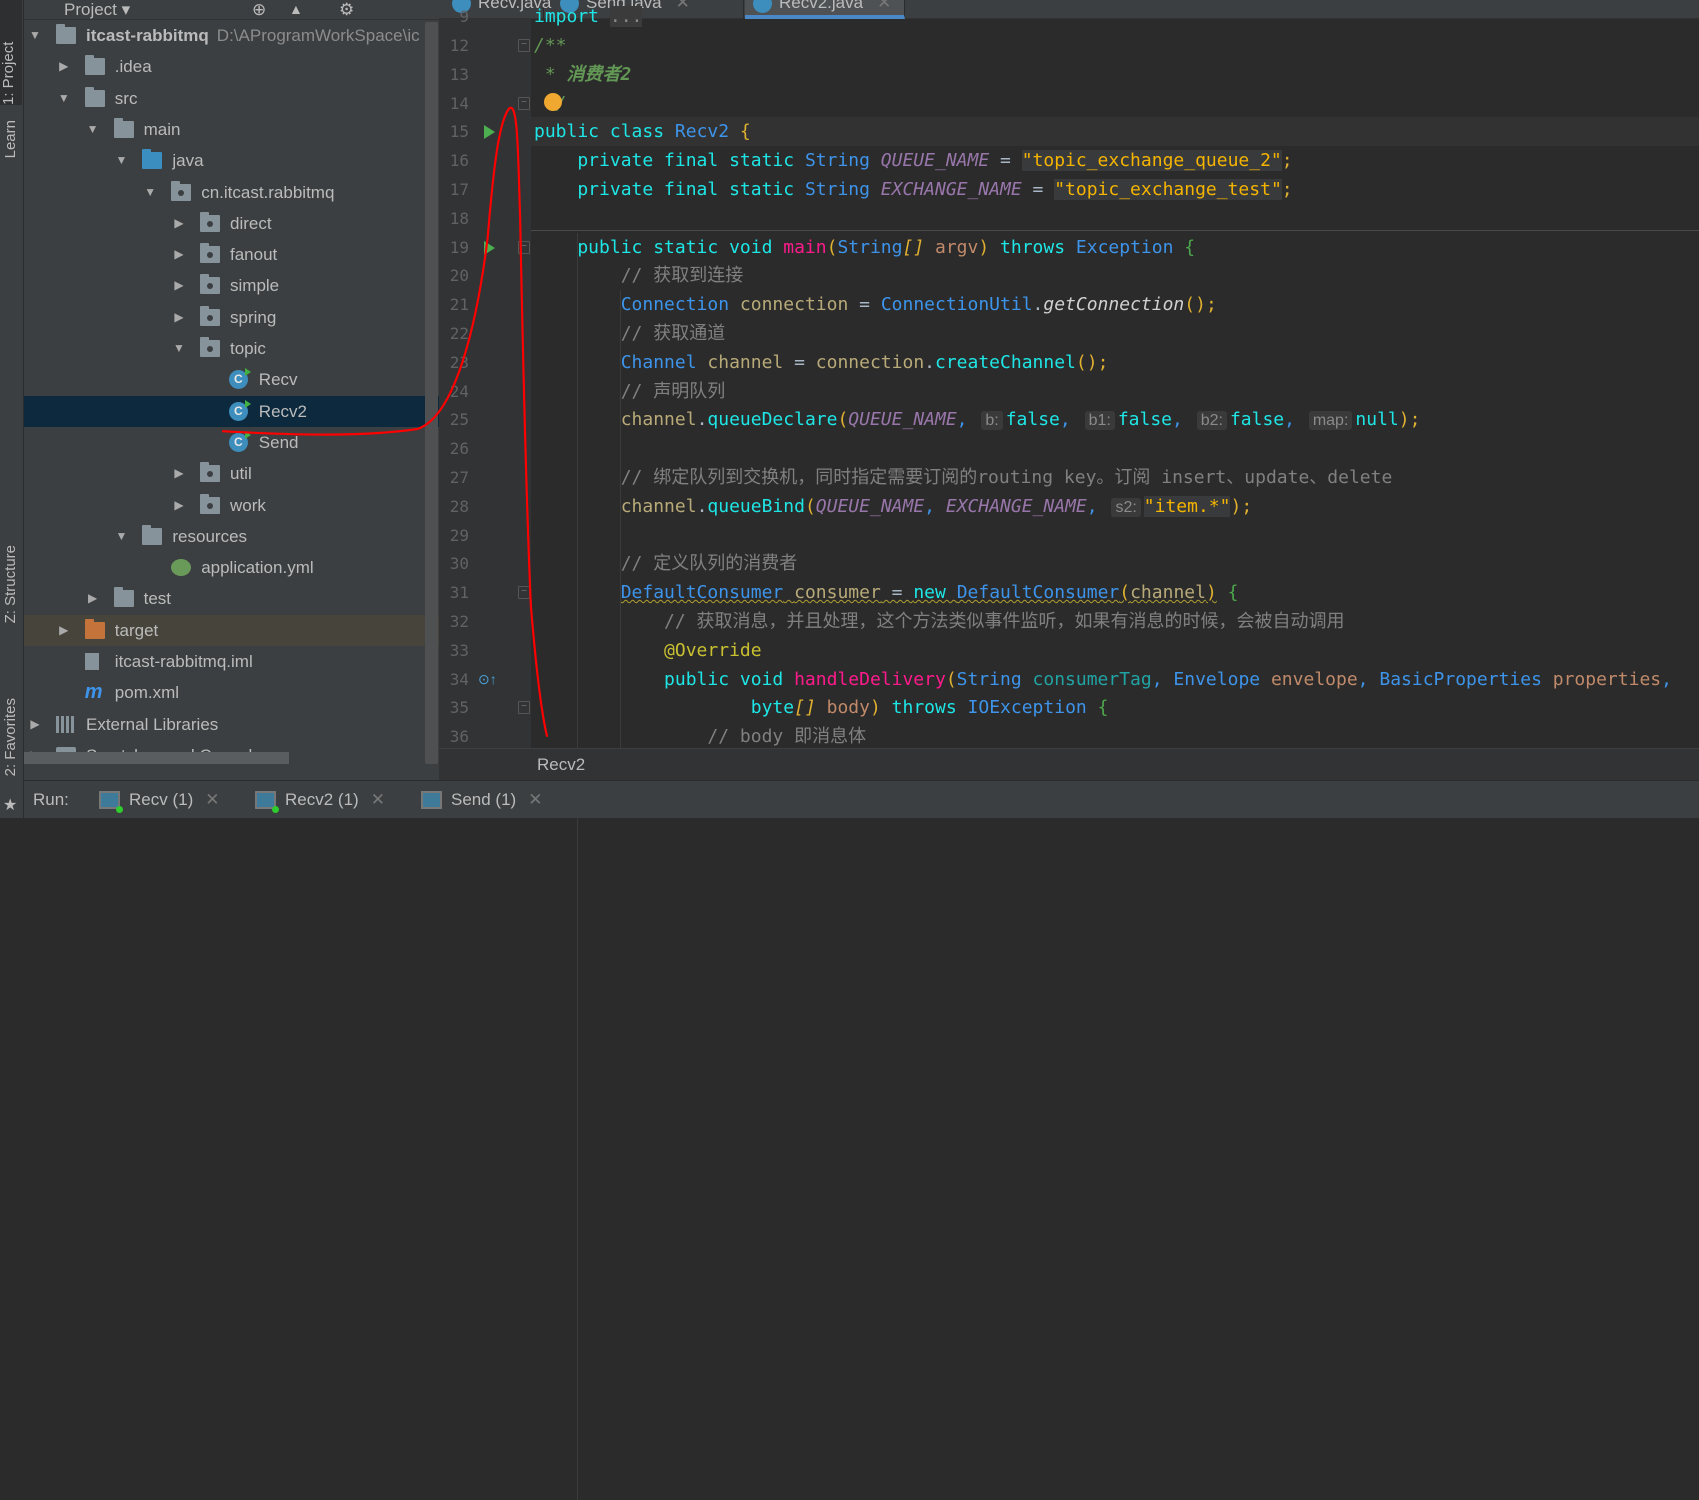 This screenshot has height=1500, width=1699. I want to click on code-line: // 获取到连接, so click(639, 275).